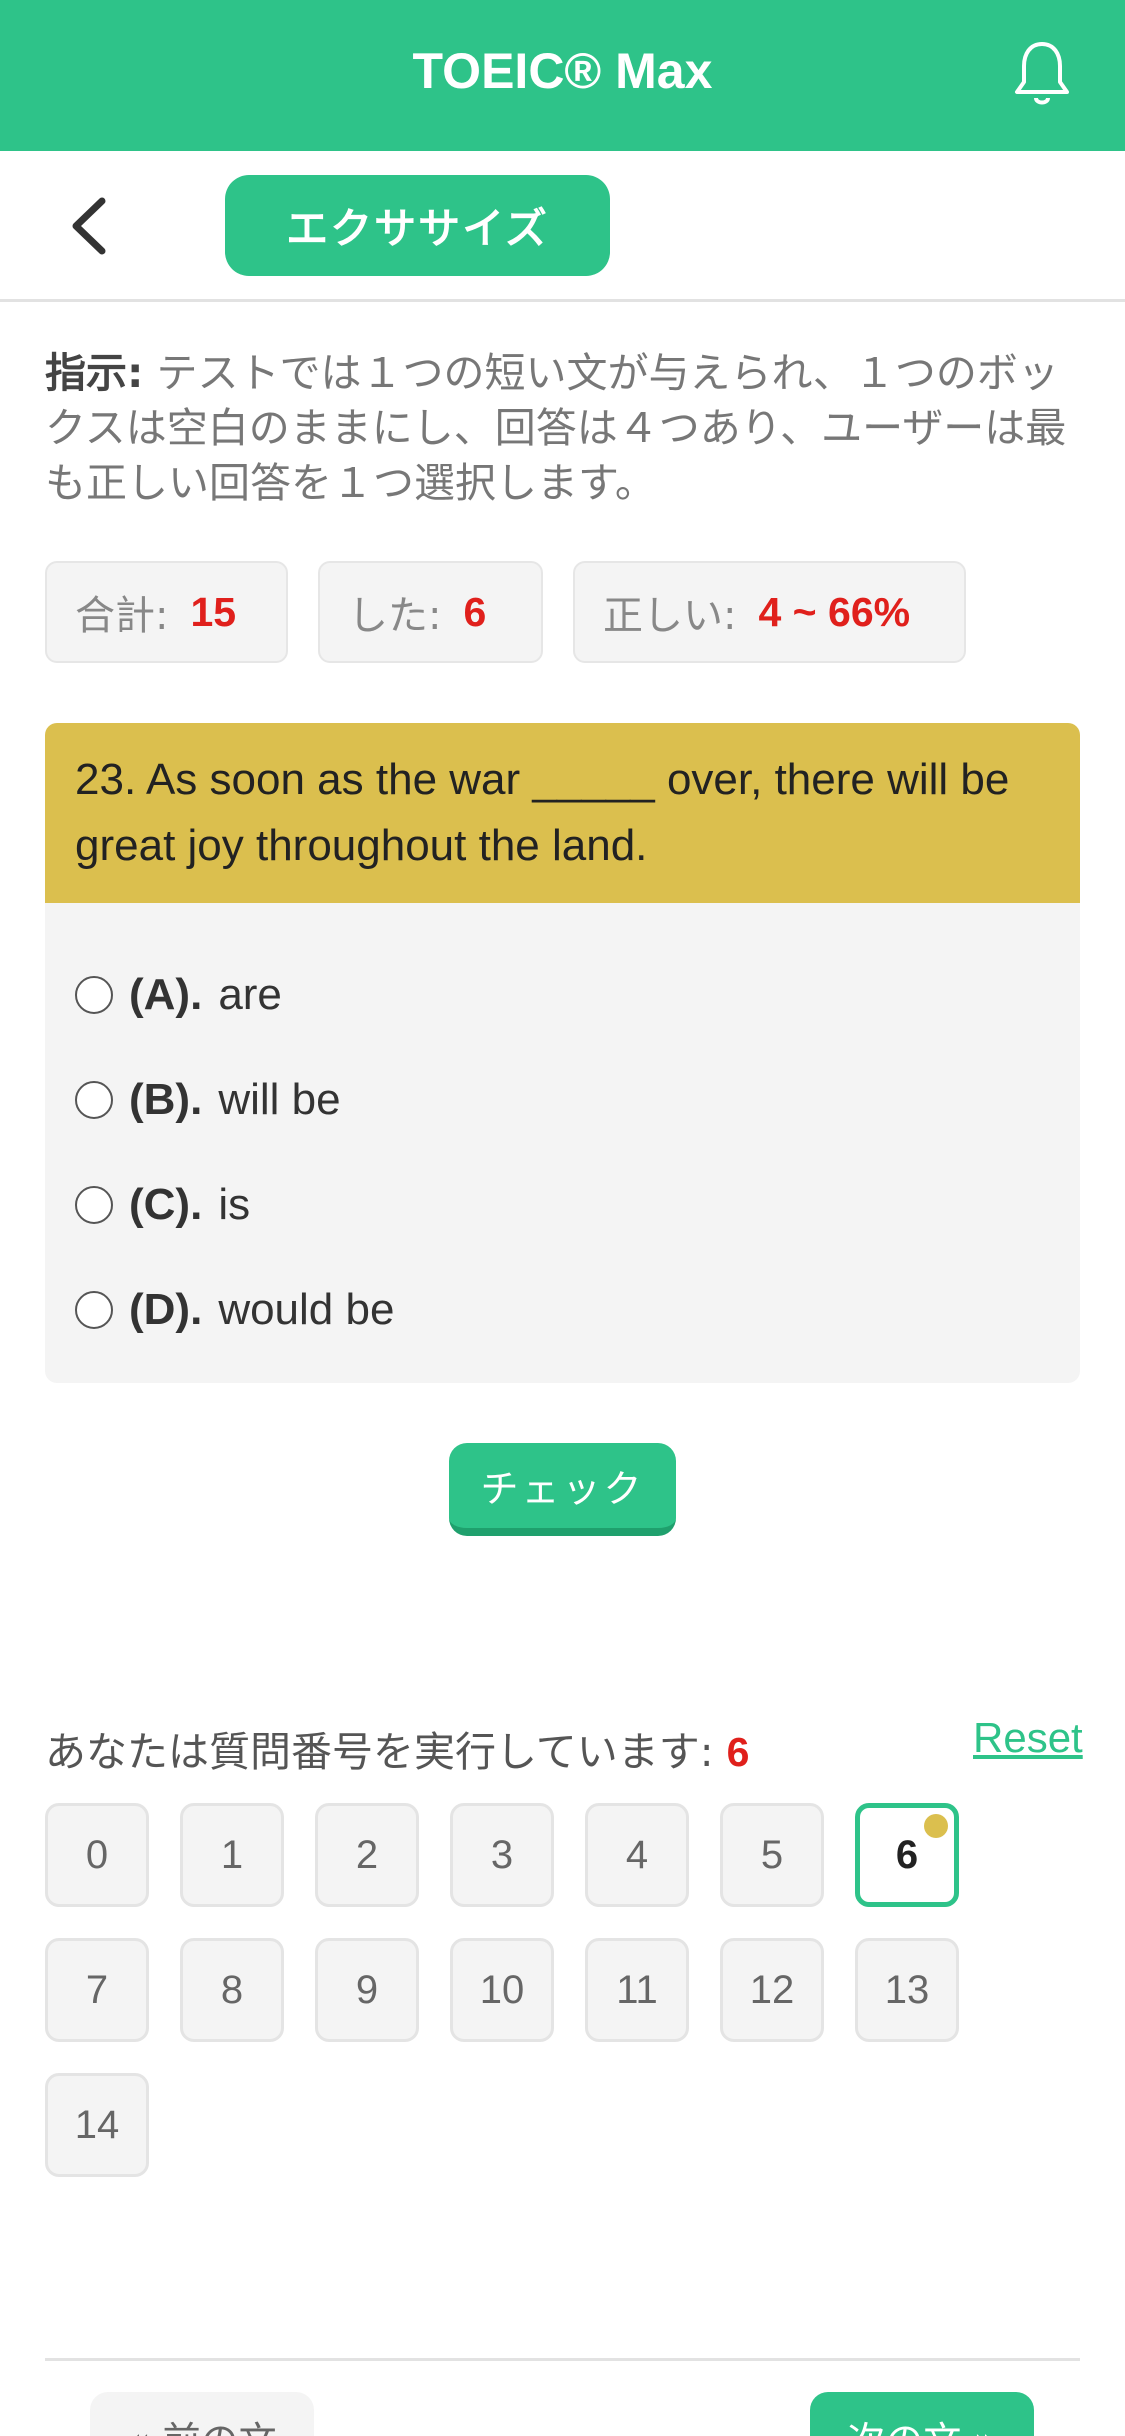 The image size is (1125, 2436). I want to click on question-number-6-current: 6, so click(907, 1855).